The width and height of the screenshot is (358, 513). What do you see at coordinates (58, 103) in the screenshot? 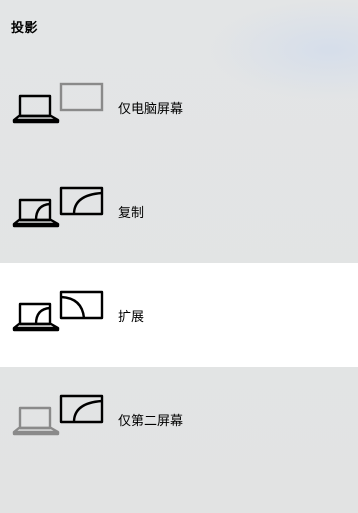
I see `pc-screen-only-icon` at bounding box center [58, 103].